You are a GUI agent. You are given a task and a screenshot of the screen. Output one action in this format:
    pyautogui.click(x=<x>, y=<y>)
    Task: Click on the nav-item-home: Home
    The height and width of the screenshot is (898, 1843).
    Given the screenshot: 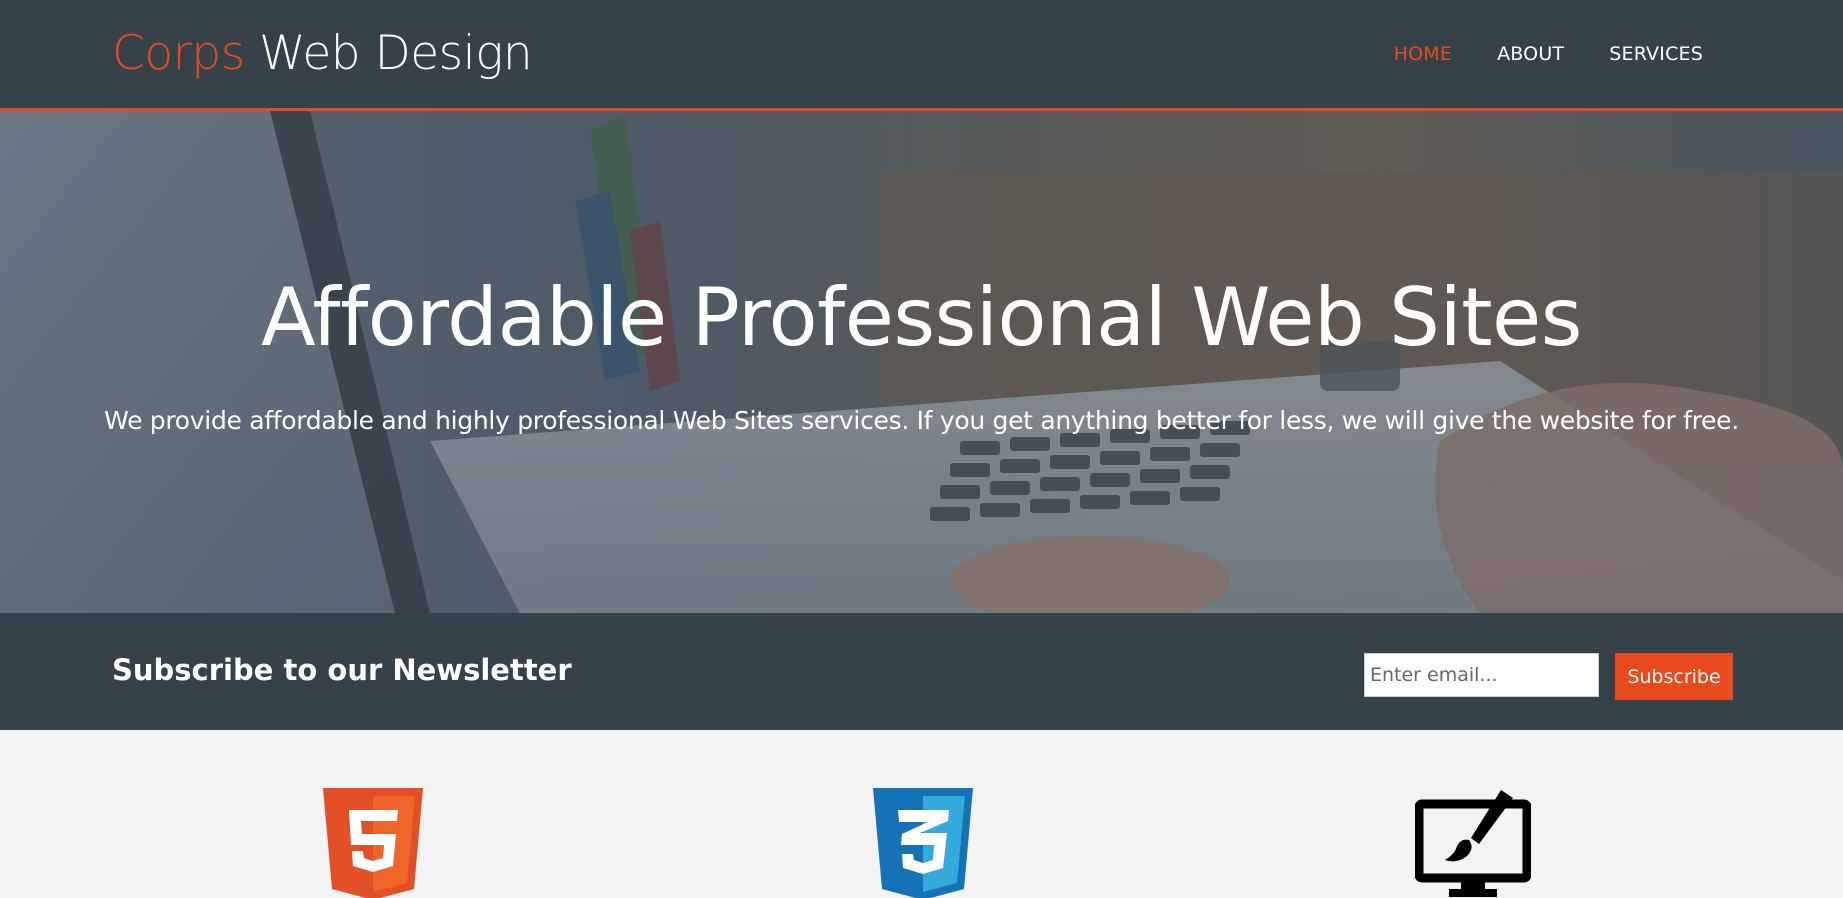 What is the action you would take?
    pyautogui.click(x=1423, y=54)
    